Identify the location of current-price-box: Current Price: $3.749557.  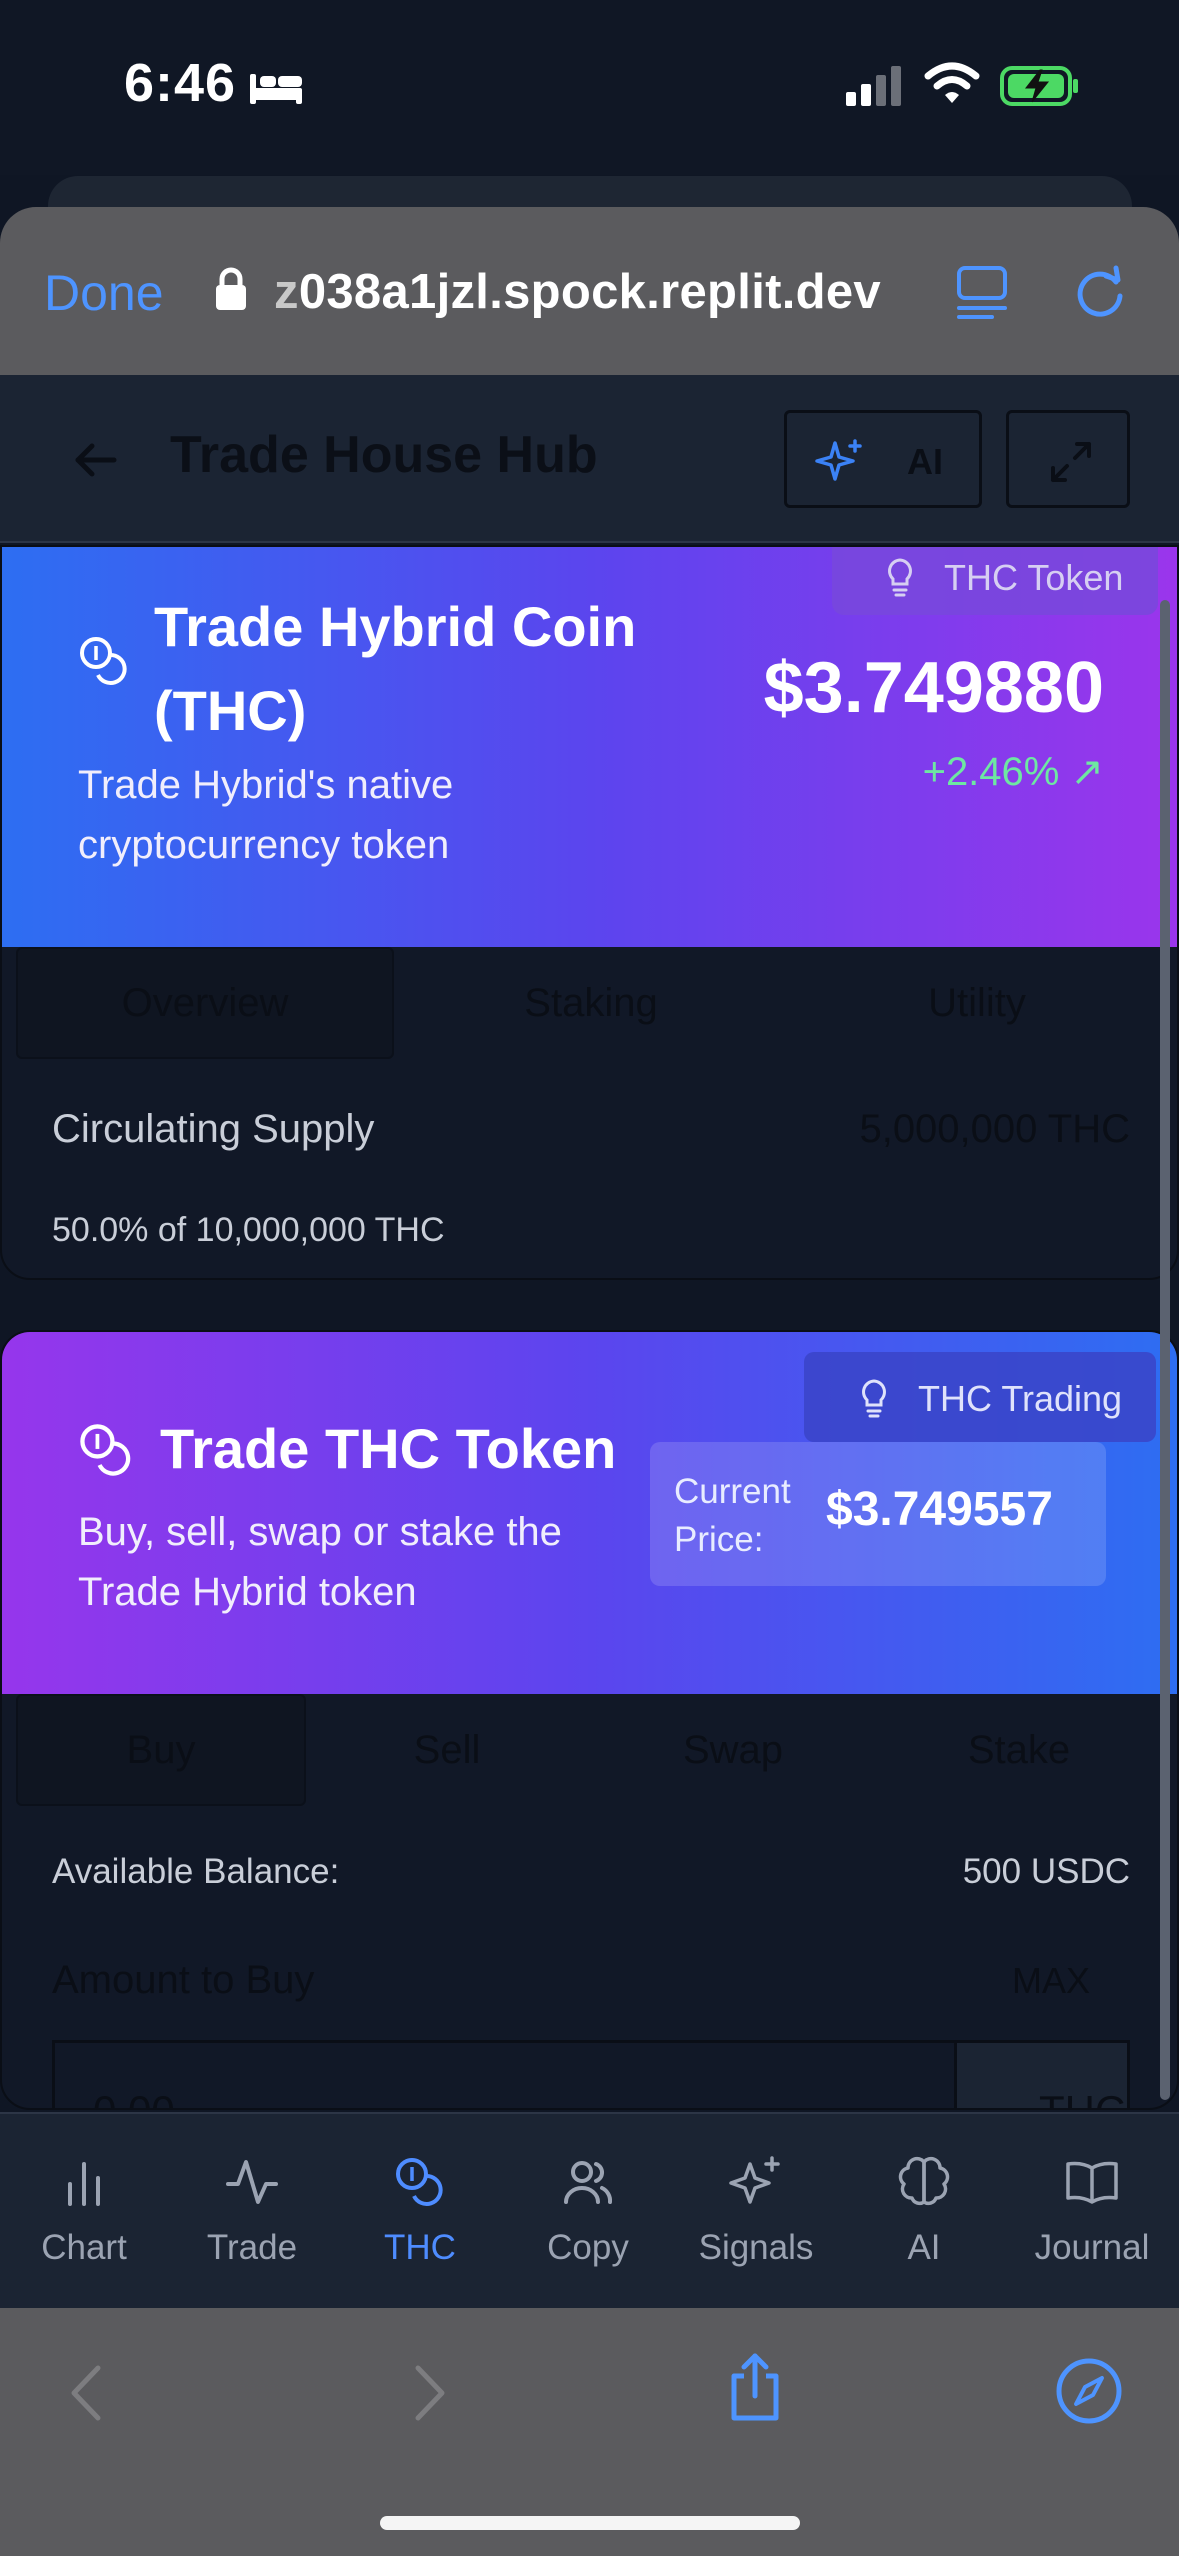
(878, 1514).